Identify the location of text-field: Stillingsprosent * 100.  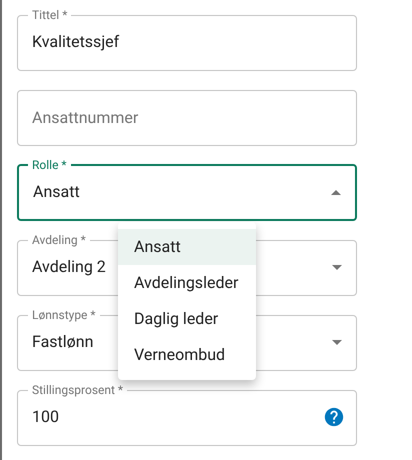
(187, 415).